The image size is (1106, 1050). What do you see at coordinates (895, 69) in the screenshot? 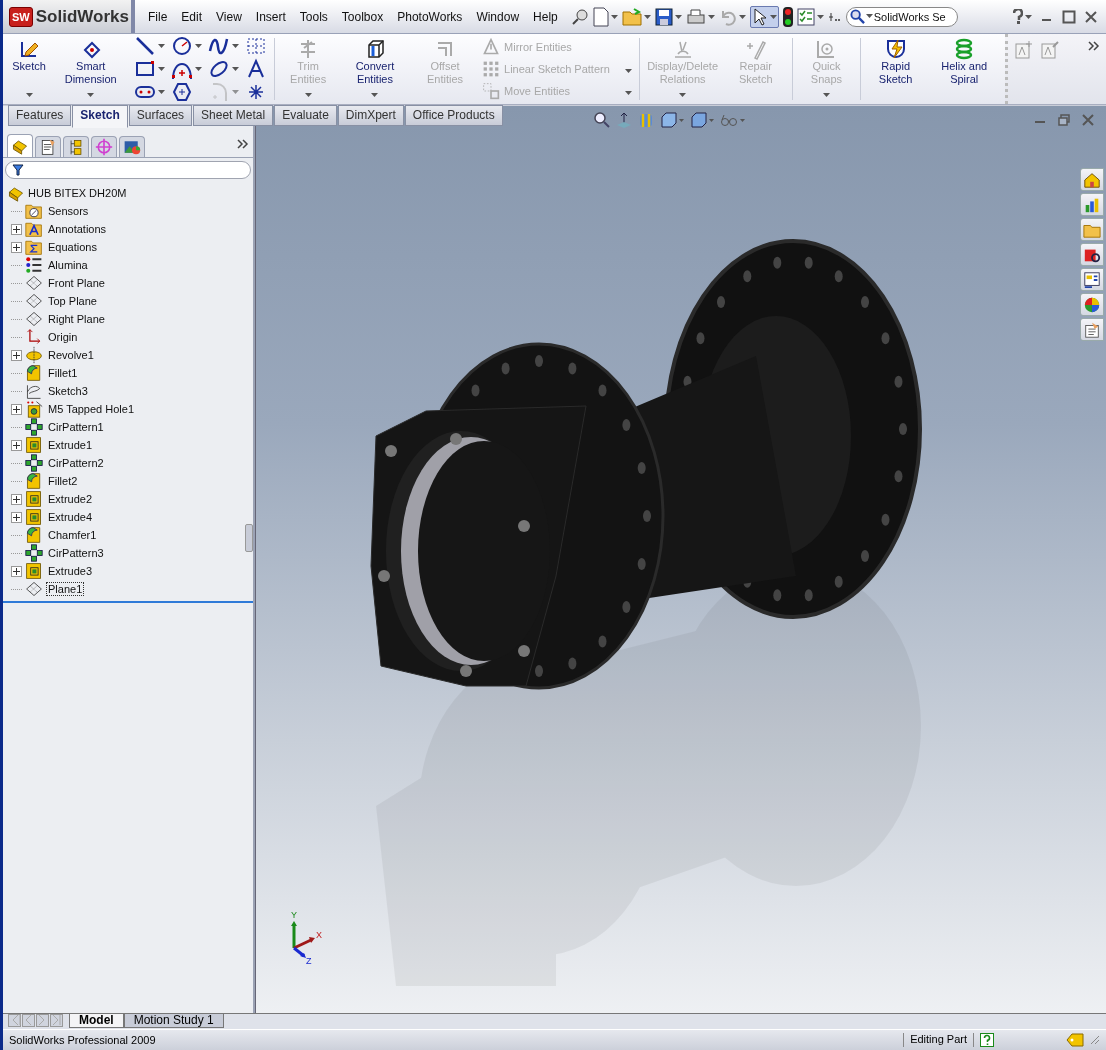
I see `ribbon-button: Rapid Sketch` at bounding box center [895, 69].